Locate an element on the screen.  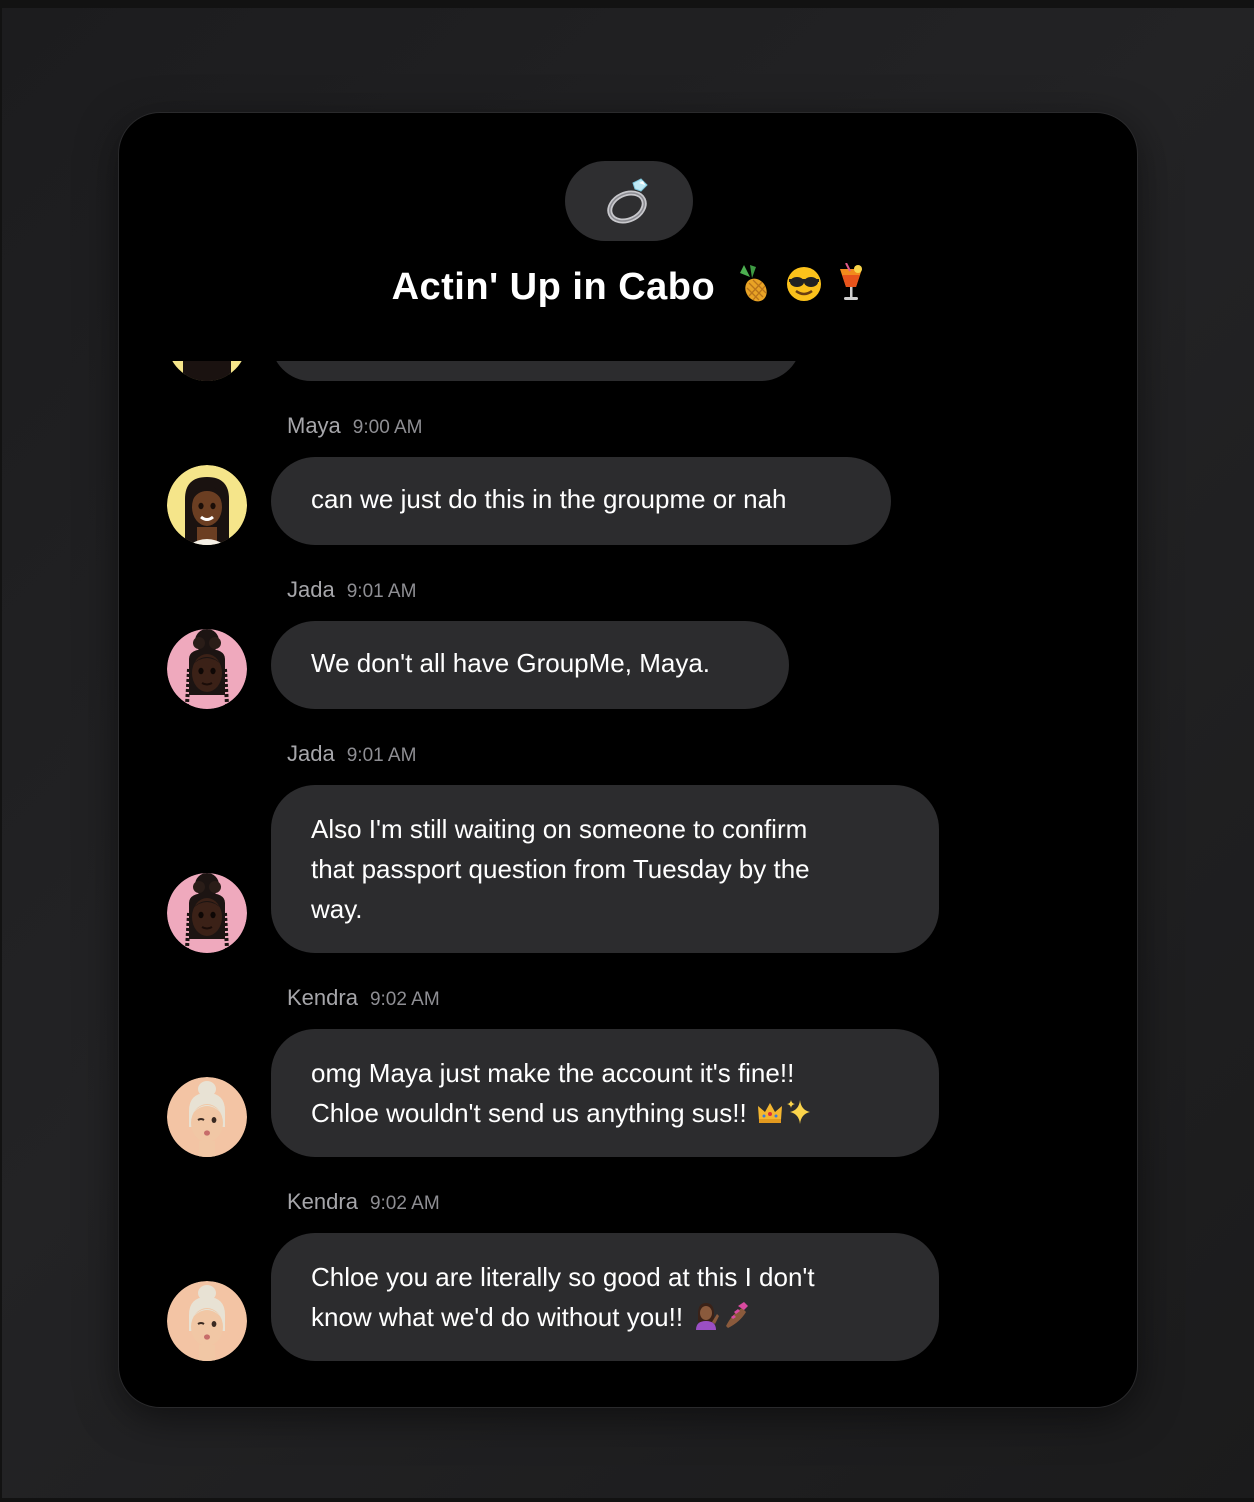
message-text-line: way. is located at coordinates (337, 909).